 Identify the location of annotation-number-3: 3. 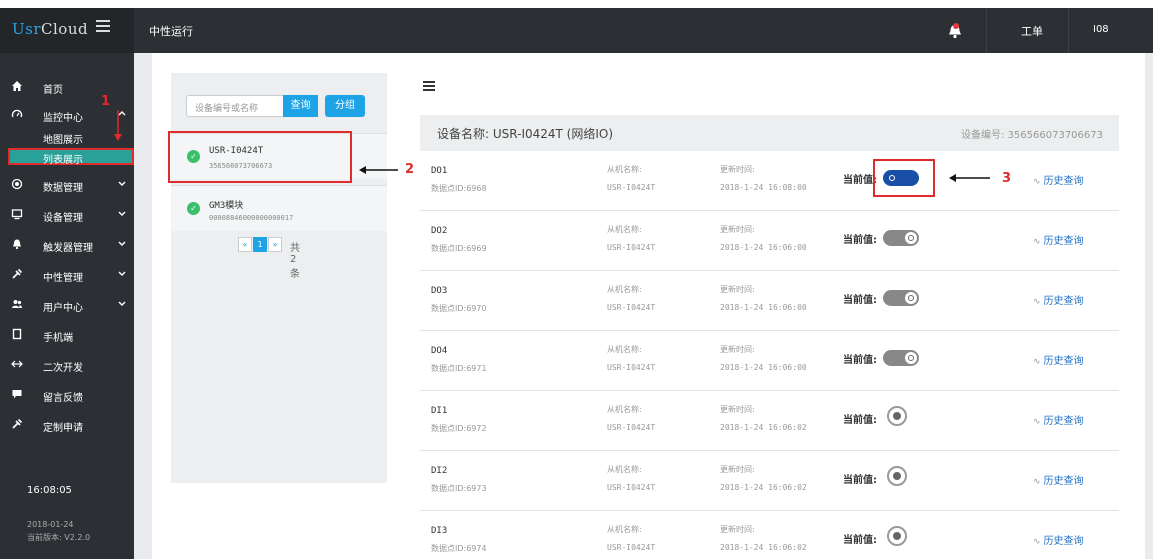
(1007, 178).